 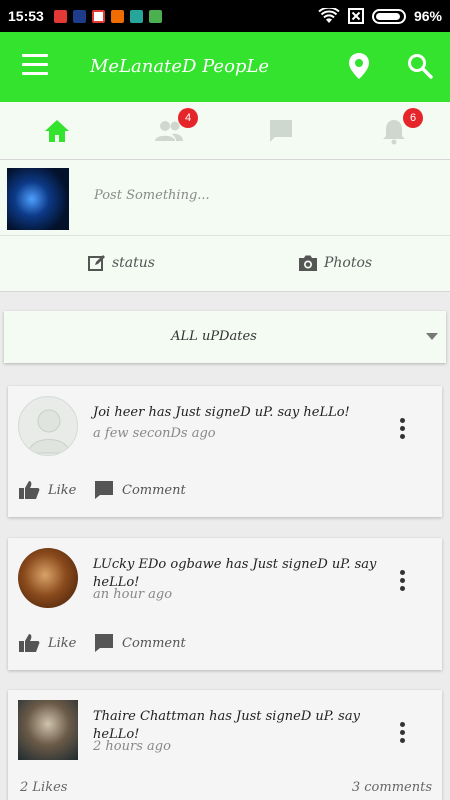 I want to click on no-sim-icon, so click(x=355, y=16).